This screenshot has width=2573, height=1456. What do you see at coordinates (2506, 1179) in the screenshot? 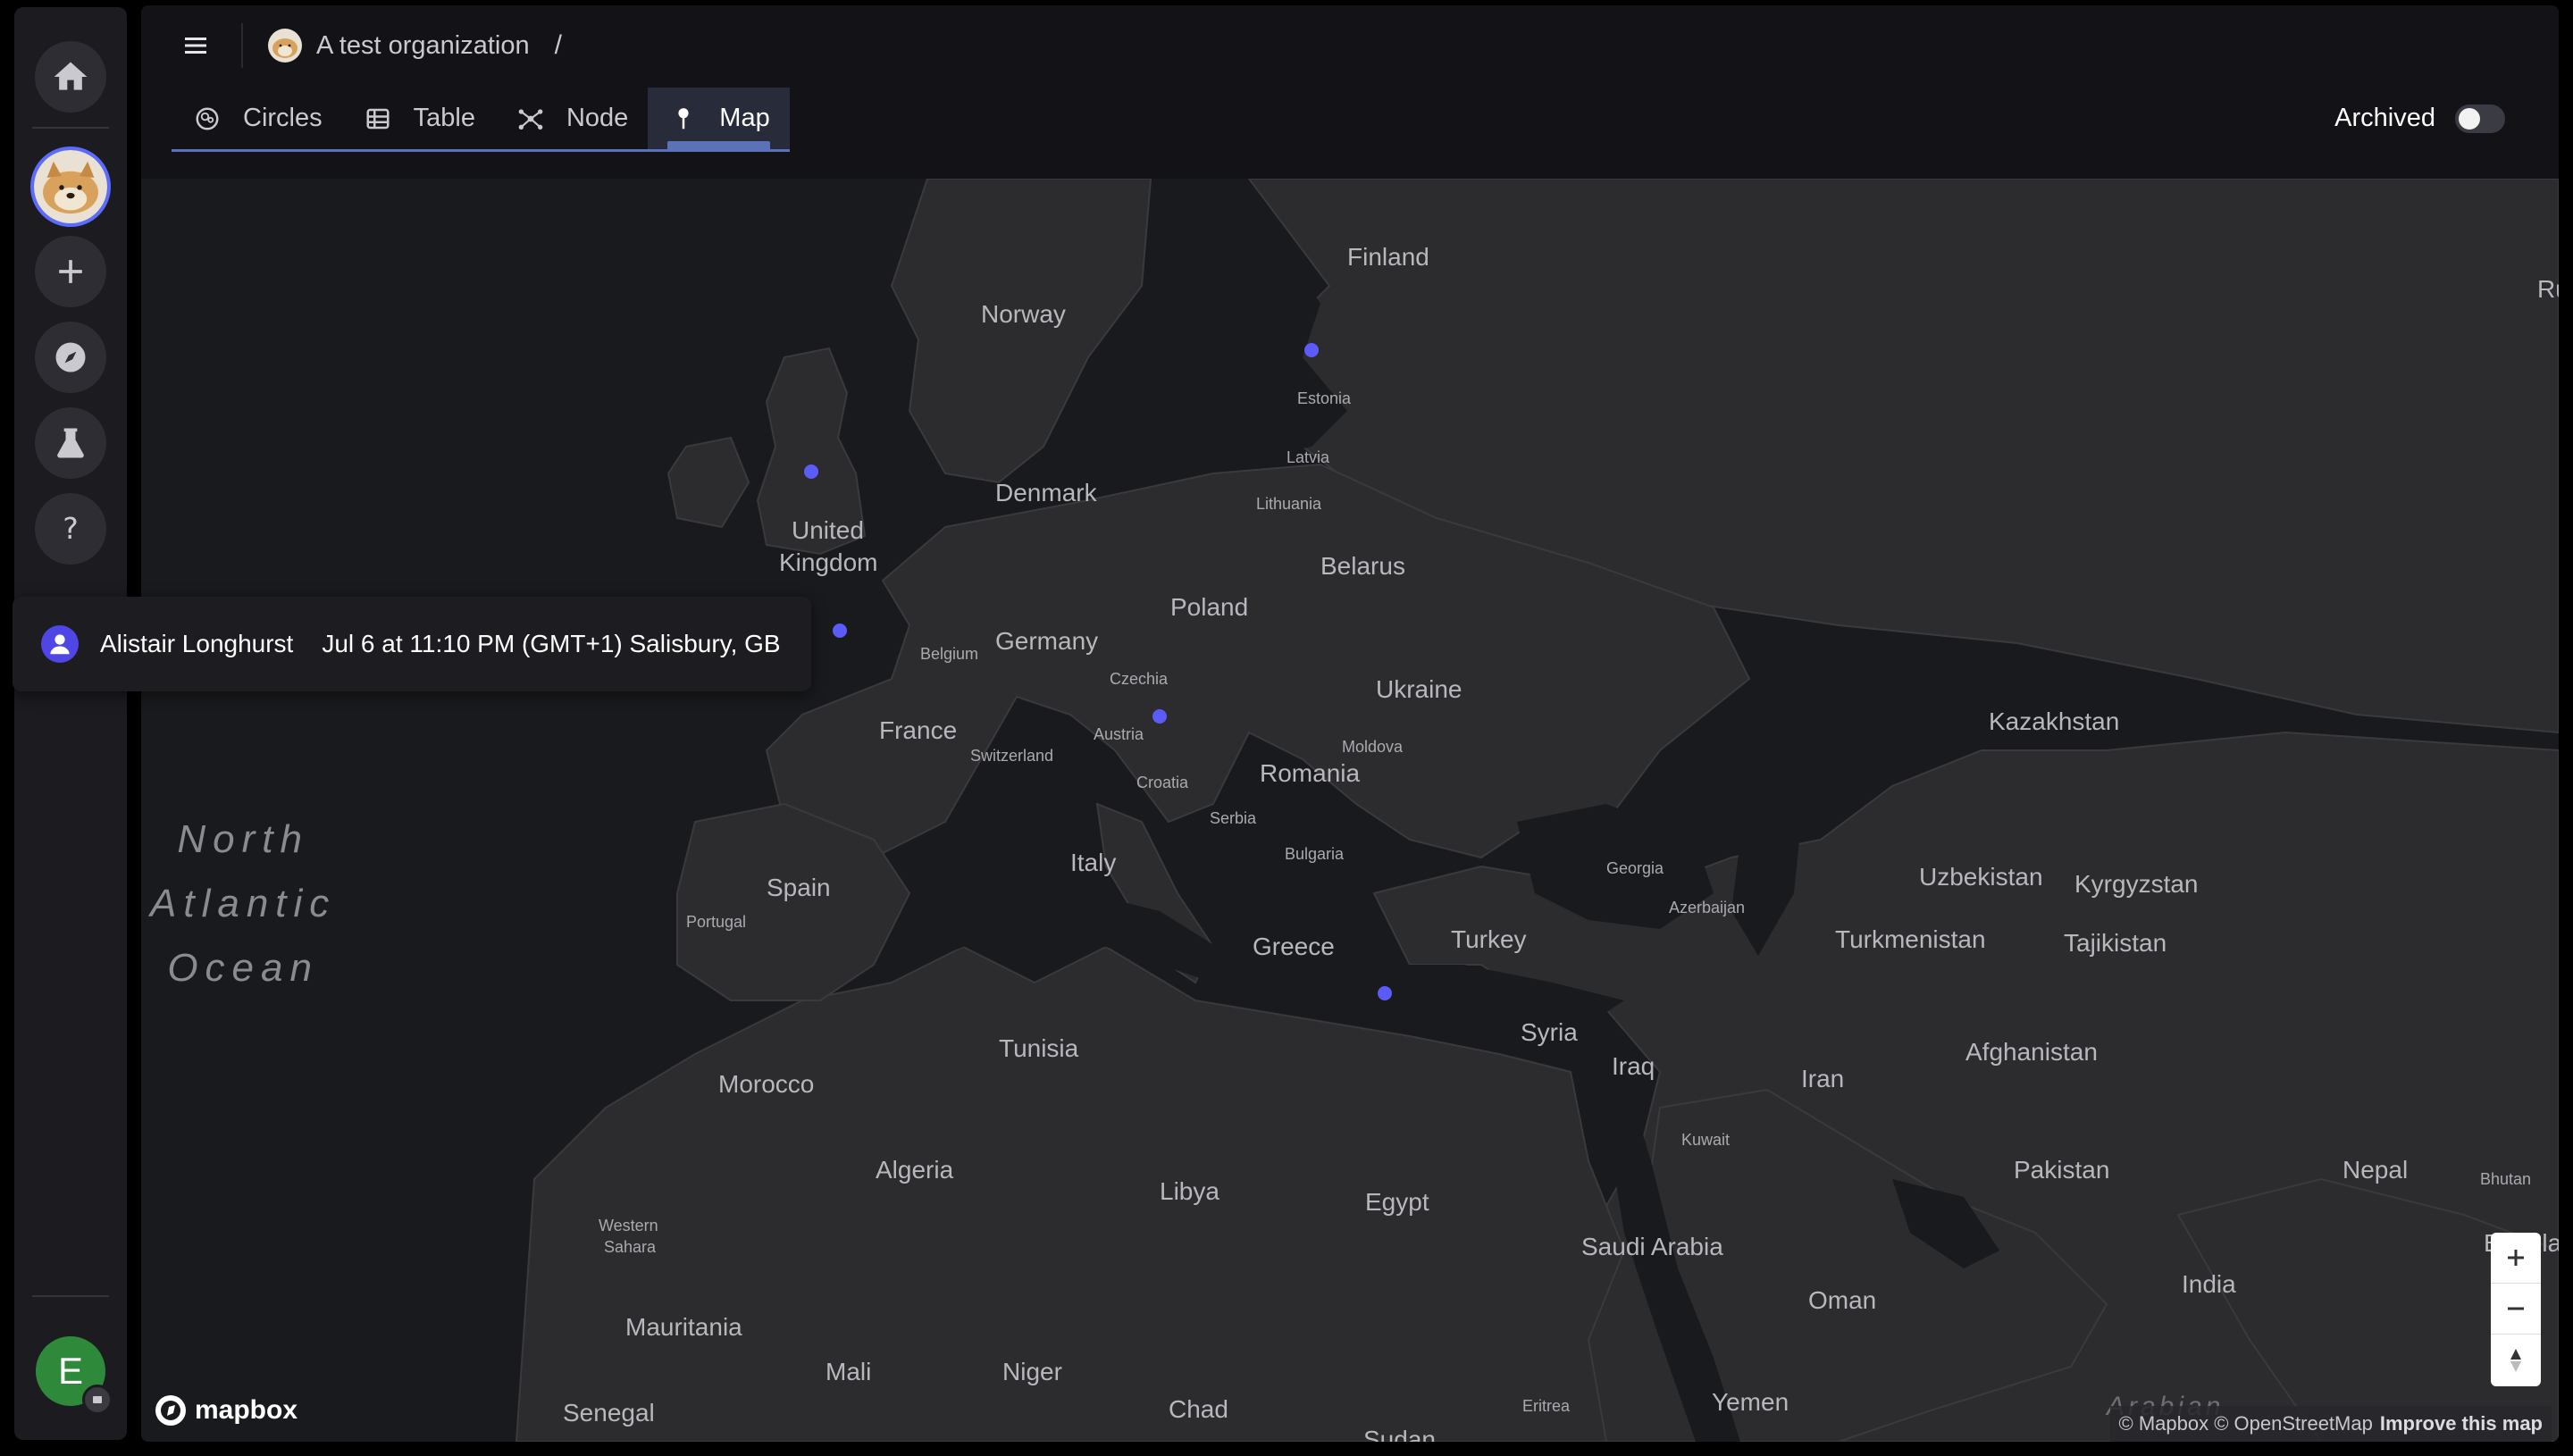
I see `country-label: Bhutan` at bounding box center [2506, 1179].